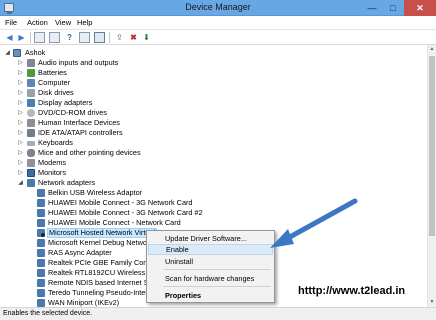 This screenshot has height=320, width=436. What do you see at coordinates (321, 219) in the screenshot?
I see `arrow-shaft` at bounding box center [321, 219].